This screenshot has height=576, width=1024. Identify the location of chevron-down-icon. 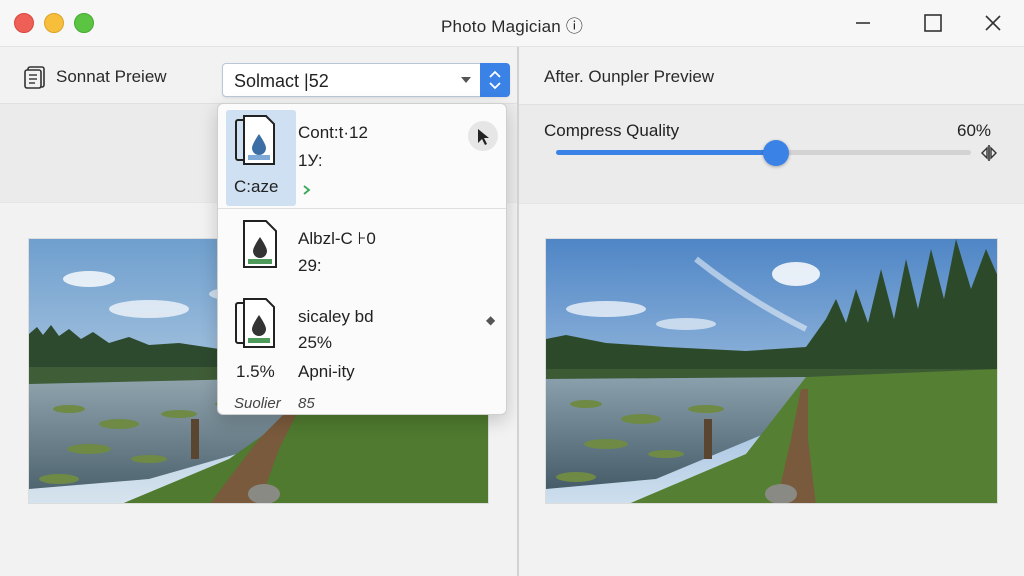
(466, 80).